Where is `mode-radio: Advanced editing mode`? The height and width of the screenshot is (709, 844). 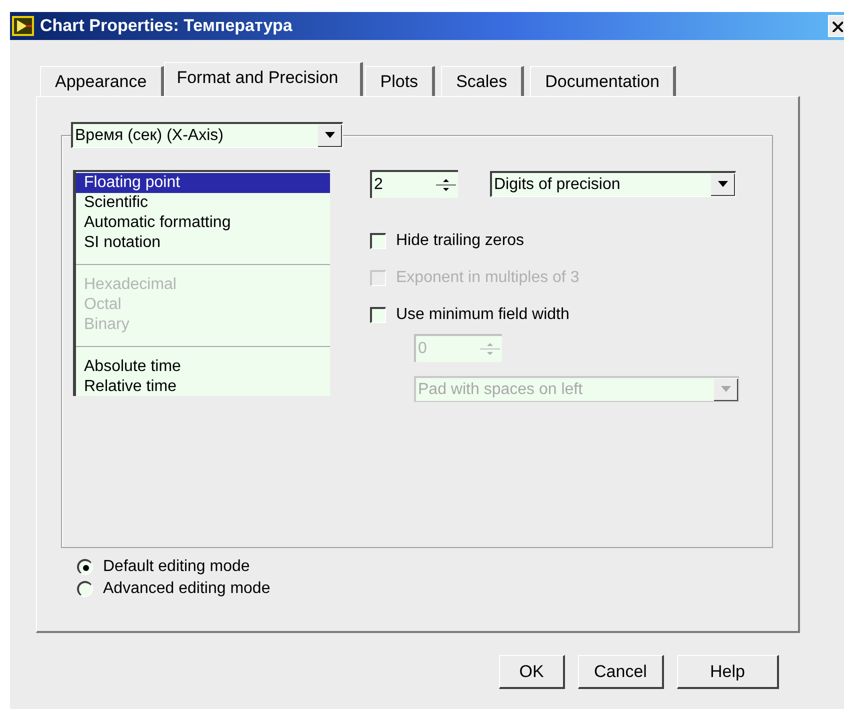
mode-radio: Advanced editing mode is located at coordinates (437, 589).